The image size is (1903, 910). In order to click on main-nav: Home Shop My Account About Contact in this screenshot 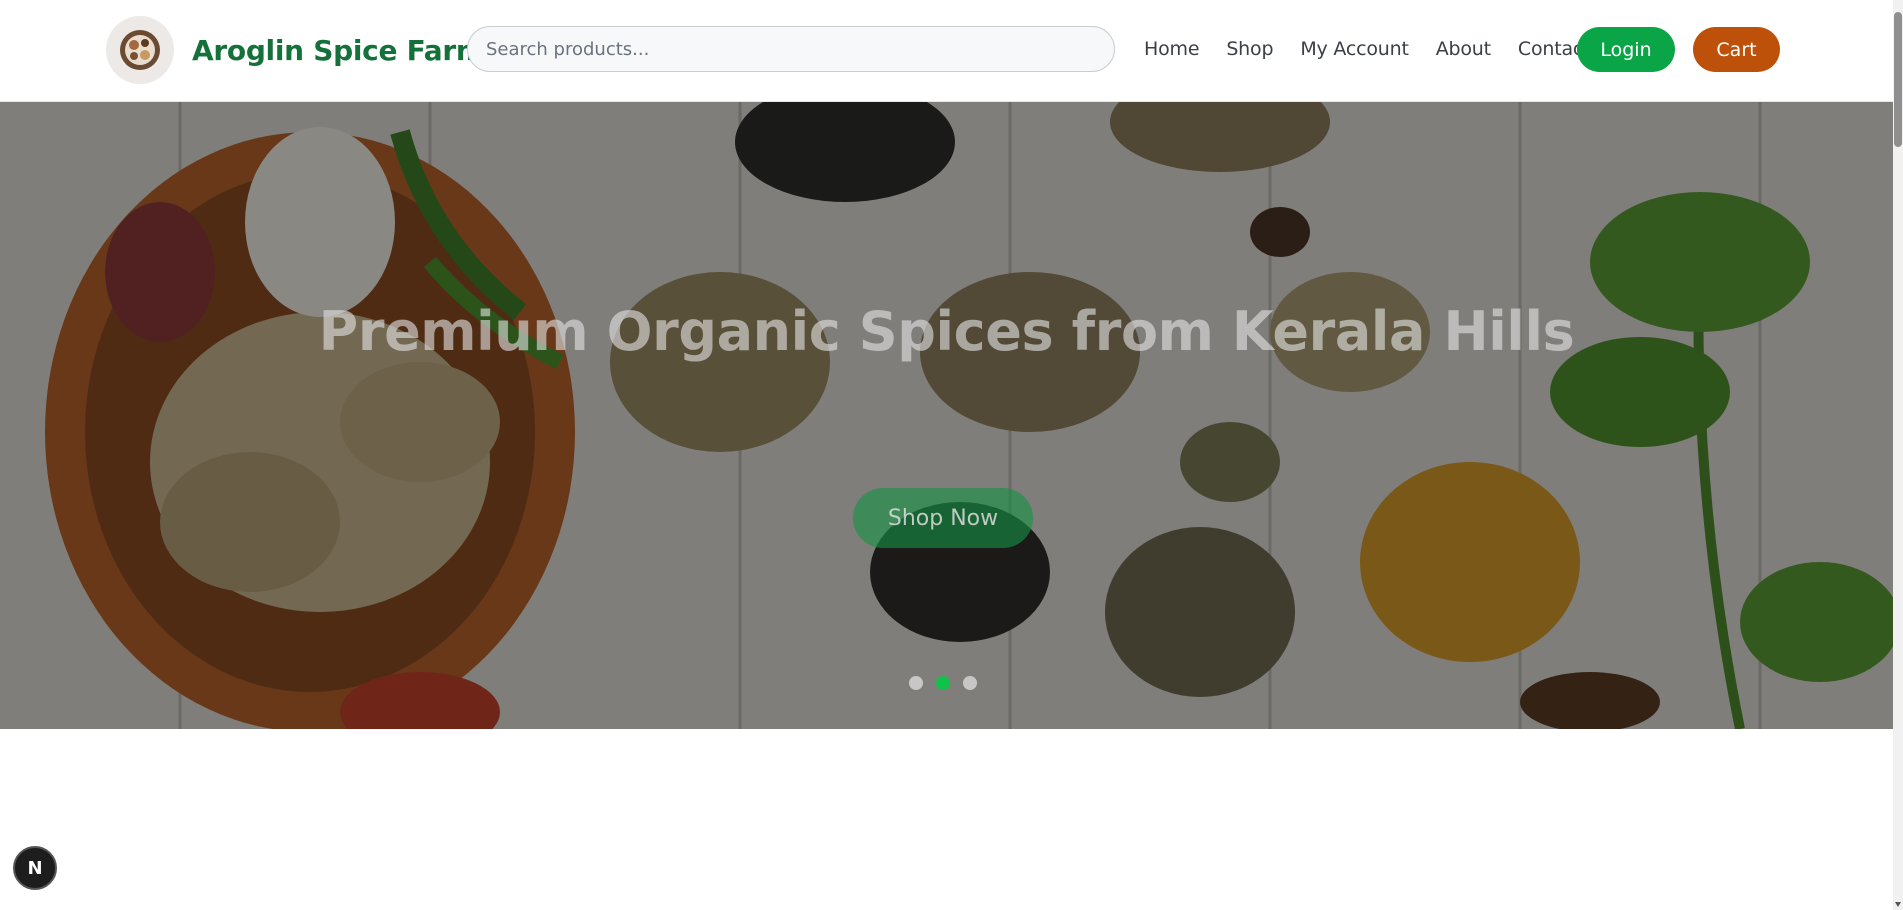, I will do `click(1380, 49)`.